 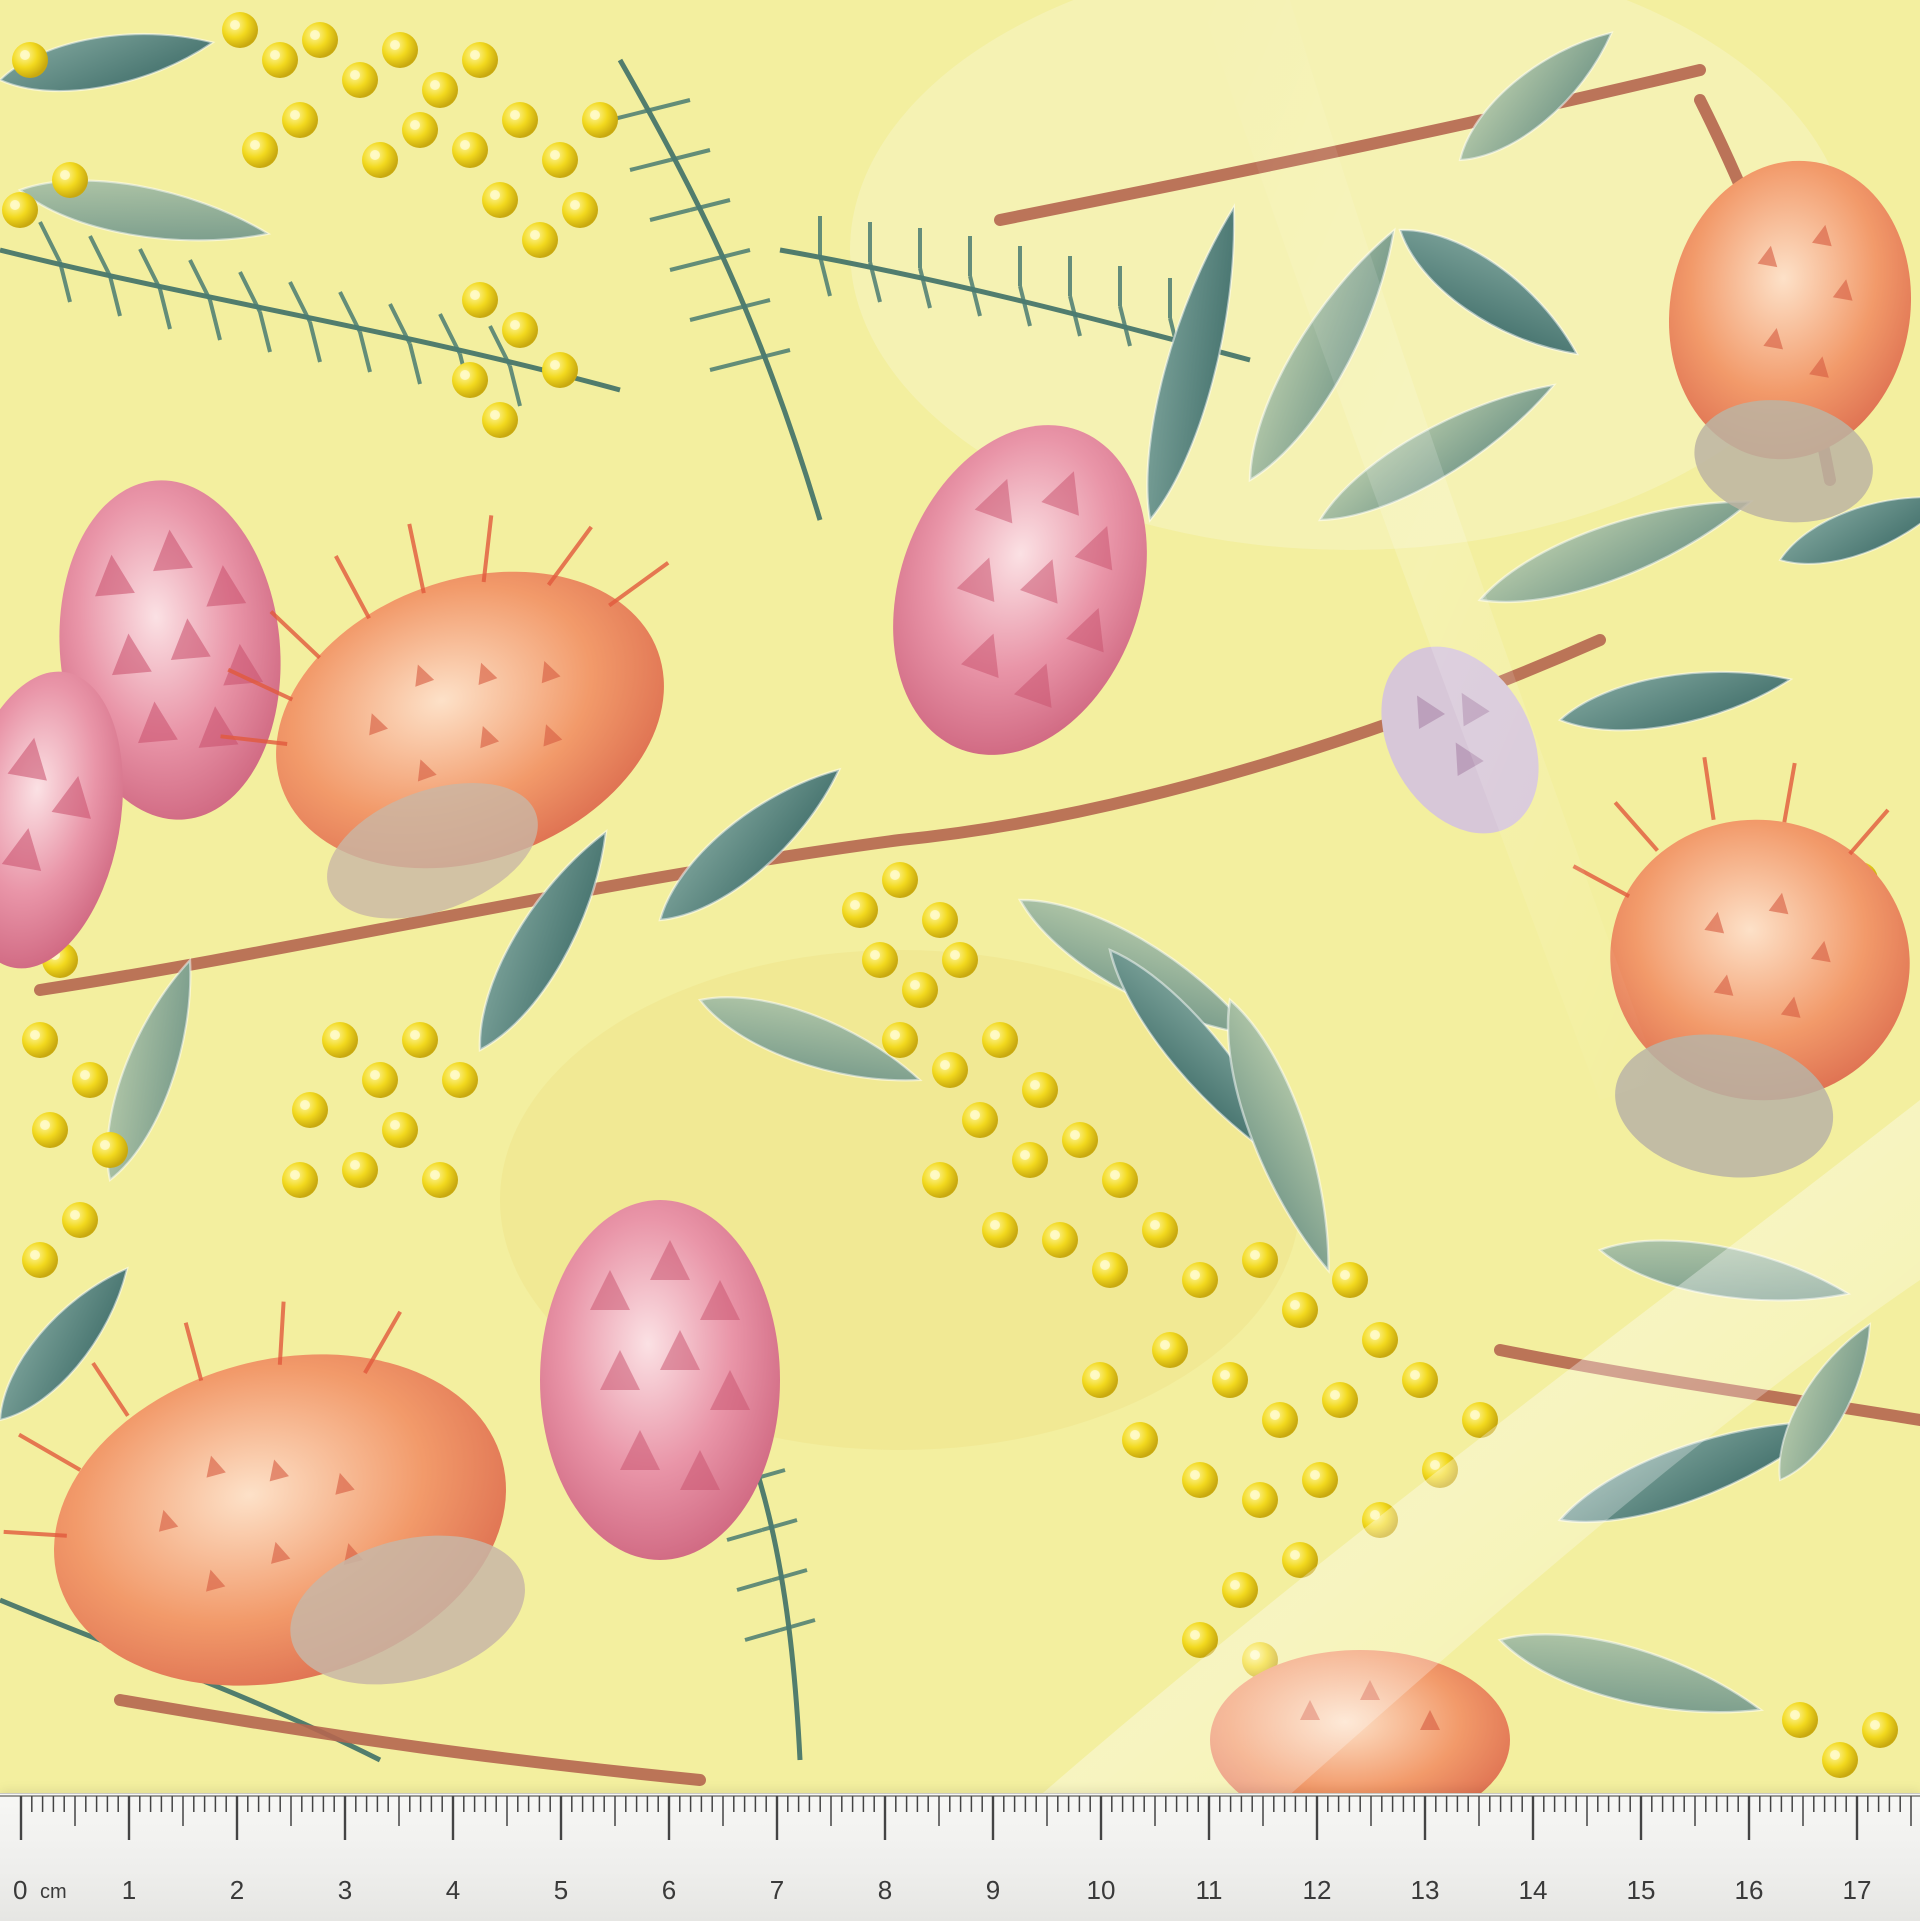 I want to click on ruler-unit-label: cm, so click(x=53, y=1892).